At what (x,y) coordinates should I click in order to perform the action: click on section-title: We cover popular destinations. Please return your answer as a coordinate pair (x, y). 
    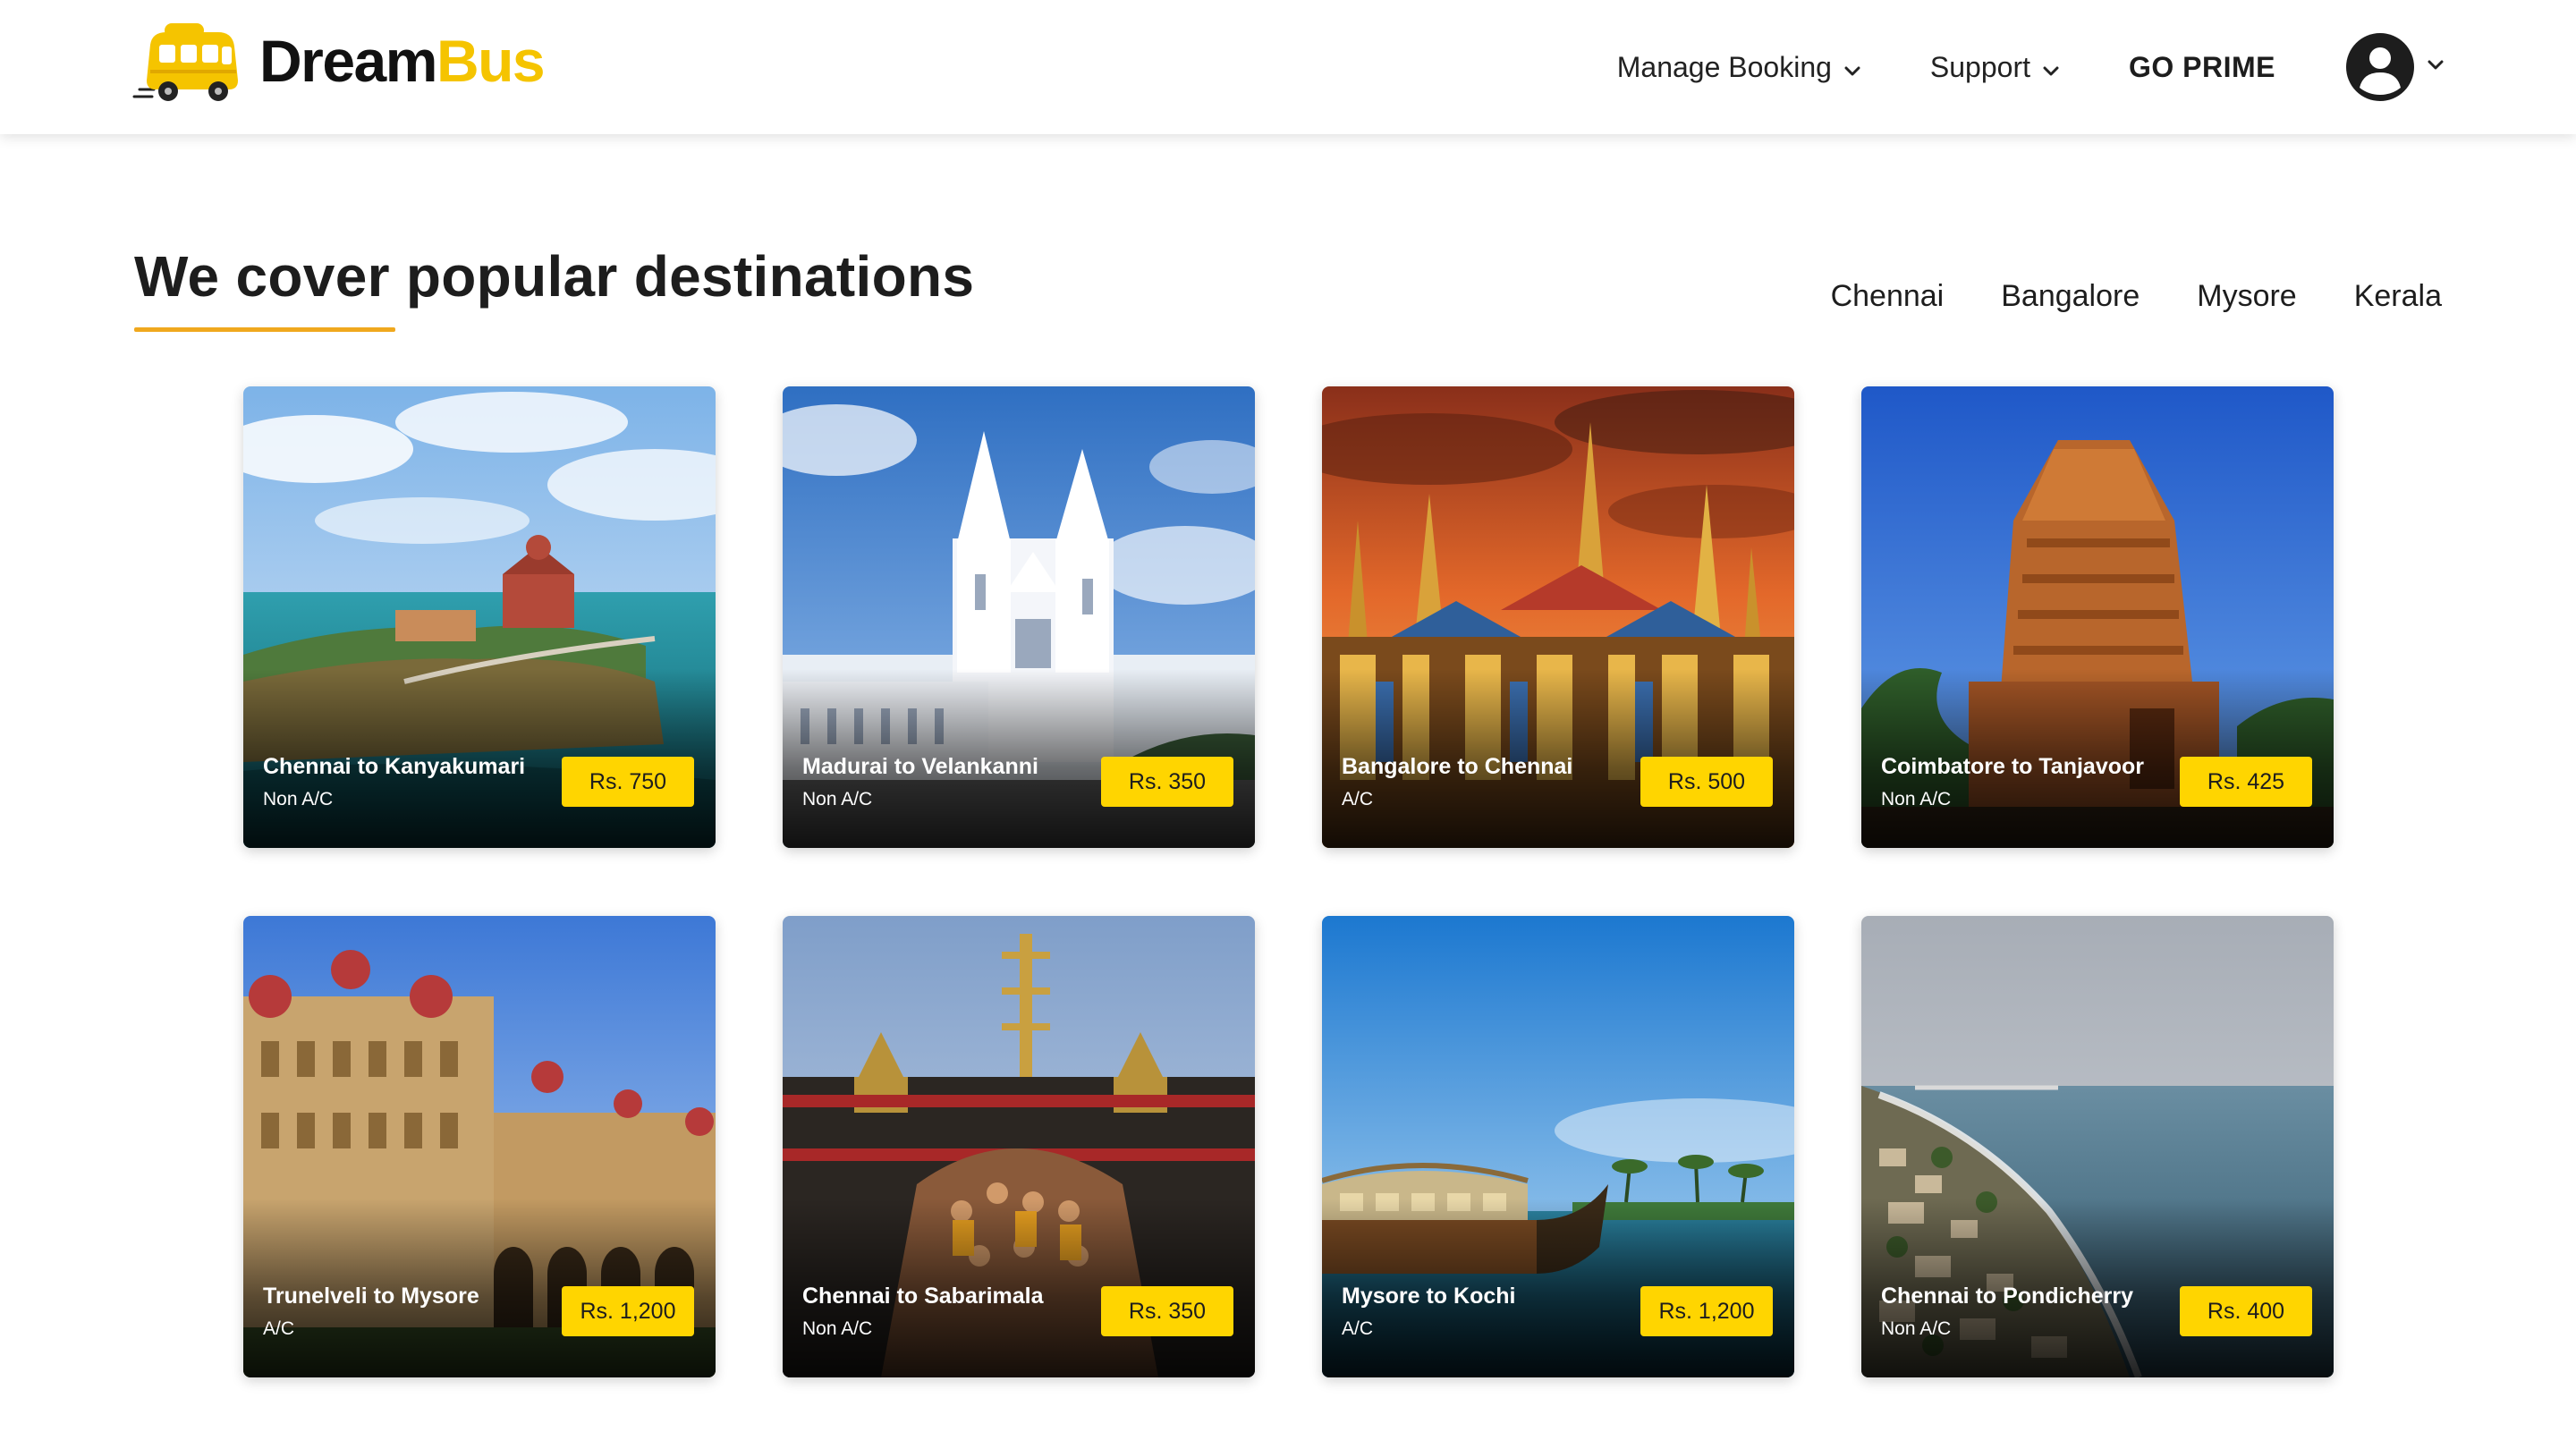
    Looking at the image, I should click on (554, 276).